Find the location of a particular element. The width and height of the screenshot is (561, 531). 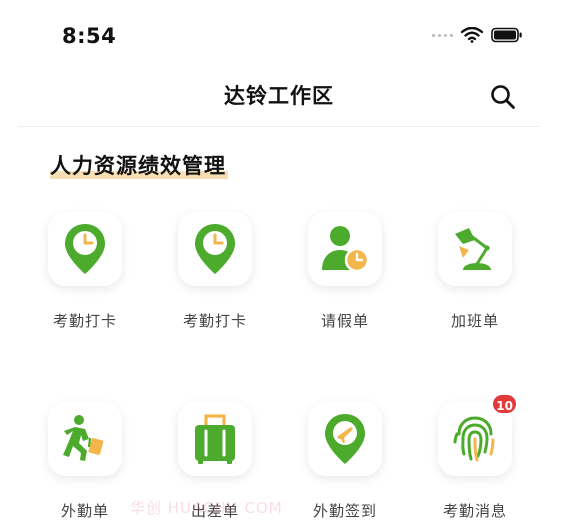

fingerprint-icon is located at coordinates (474, 439).